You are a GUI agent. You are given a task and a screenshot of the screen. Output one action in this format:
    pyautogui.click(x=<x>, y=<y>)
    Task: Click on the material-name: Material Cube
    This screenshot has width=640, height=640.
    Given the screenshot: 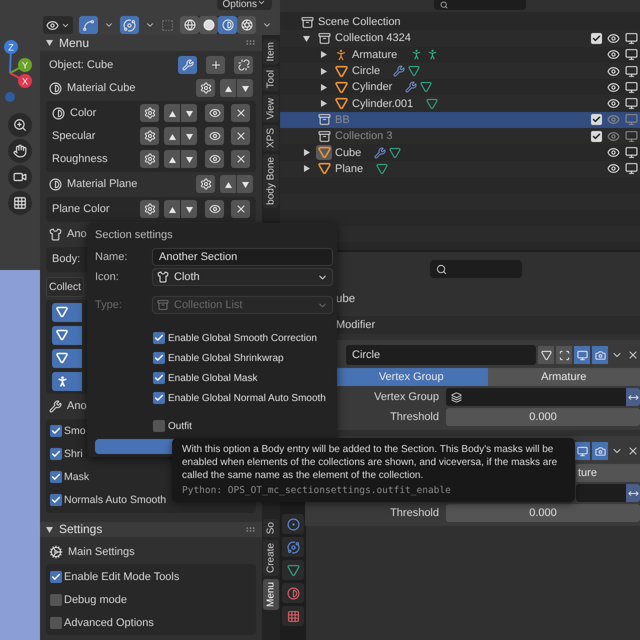 What is the action you would take?
    pyautogui.click(x=101, y=88)
    